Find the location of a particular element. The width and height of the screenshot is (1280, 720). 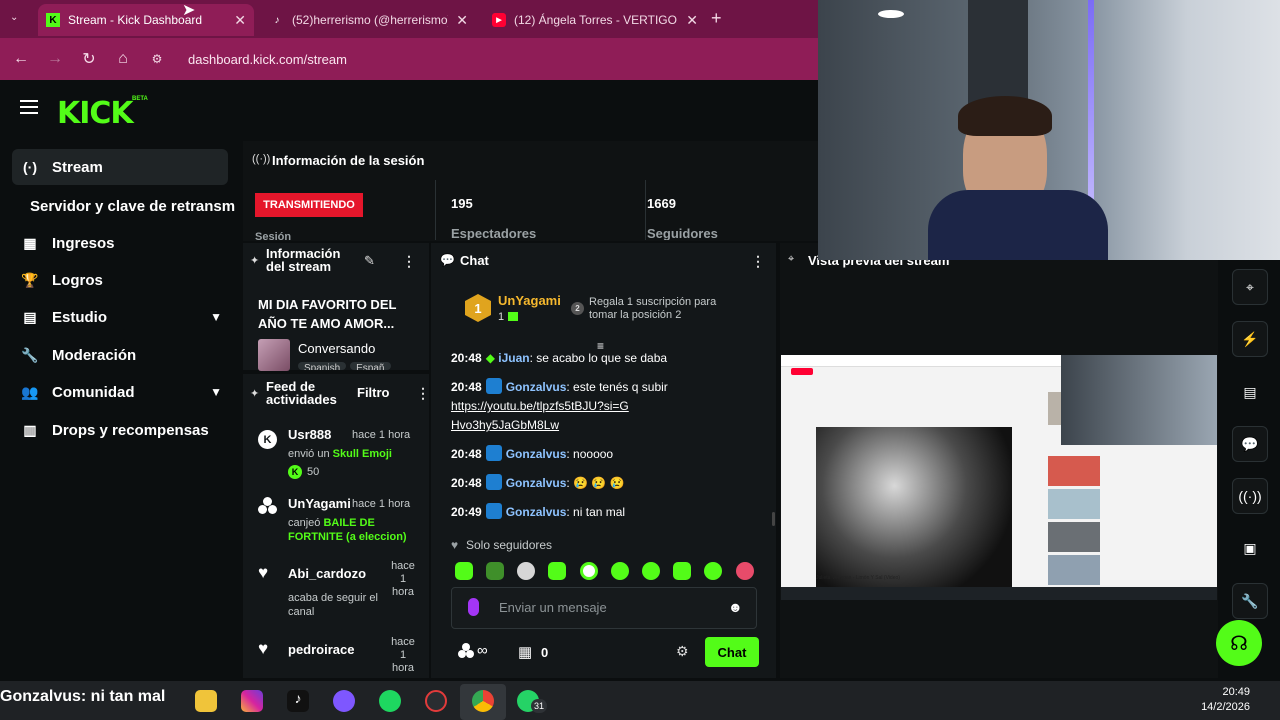

trophy-icon: 🏆 is located at coordinates (30, 279).